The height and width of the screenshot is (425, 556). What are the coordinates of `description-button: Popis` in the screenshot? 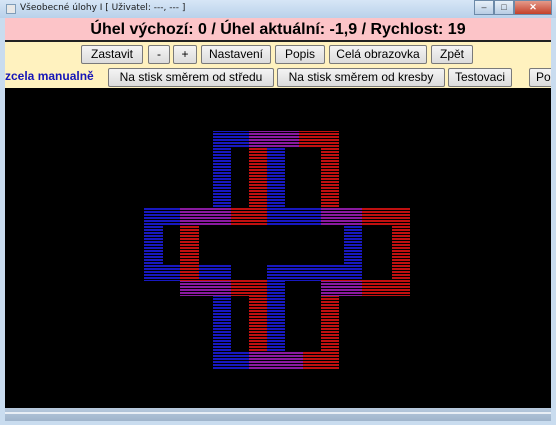 It's located at (300, 54).